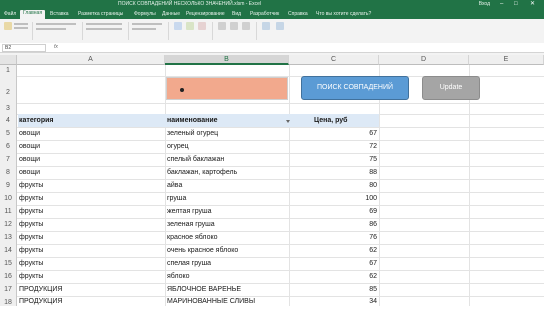 The image size is (544, 309). Describe the element at coordinates (40, 301) in the screenshot. I see `cell-category: ПРОДУКЦИЯ` at that location.